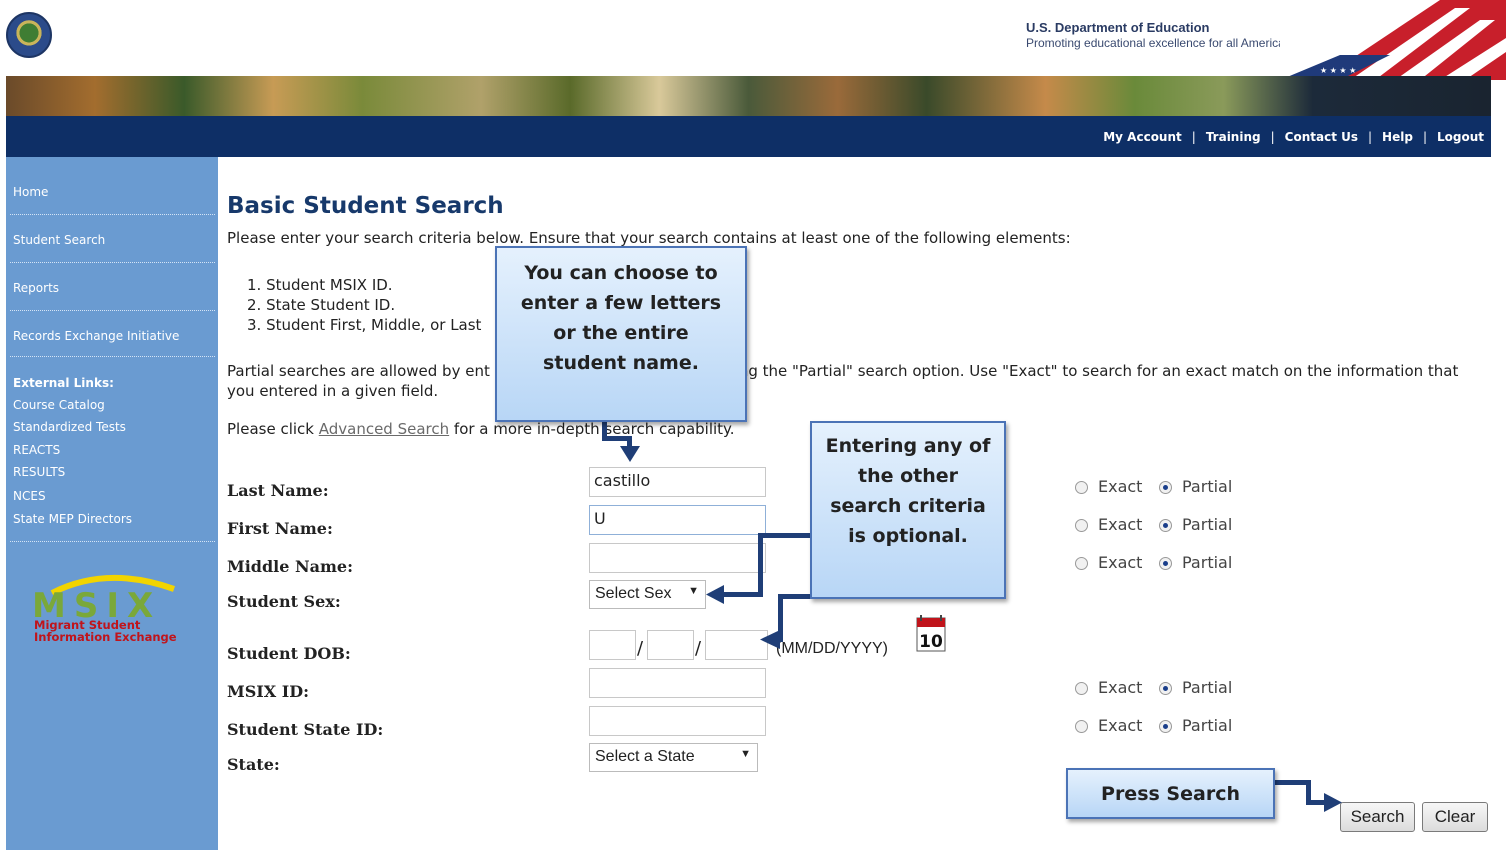 The height and width of the screenshot is (850, 1506). Describe the element at coordinates (1081, 726) in the screenshot. I see `state-id-exact-radio` at that location.